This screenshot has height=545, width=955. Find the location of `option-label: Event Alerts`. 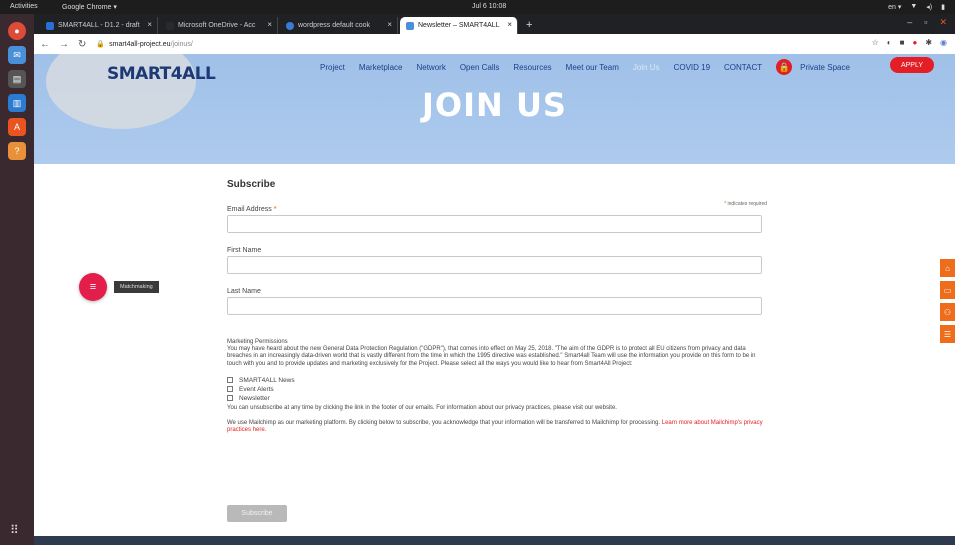

option-label: Event Alerts is located at coordinates (256, 389).